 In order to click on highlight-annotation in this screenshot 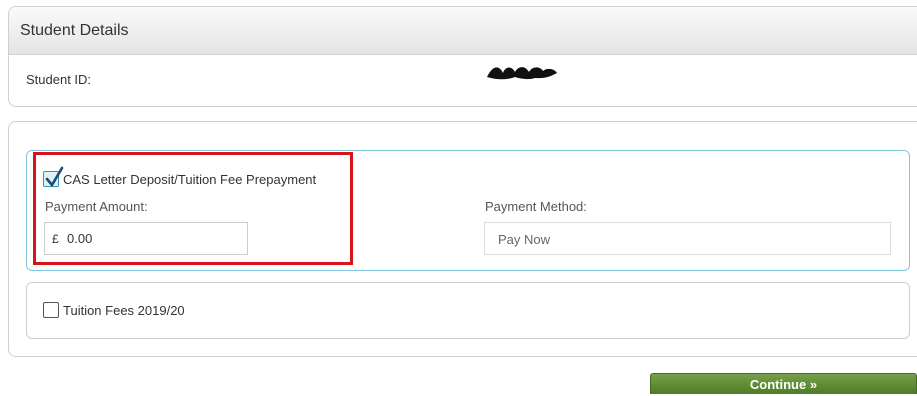, I will do `click(193, 208)`.